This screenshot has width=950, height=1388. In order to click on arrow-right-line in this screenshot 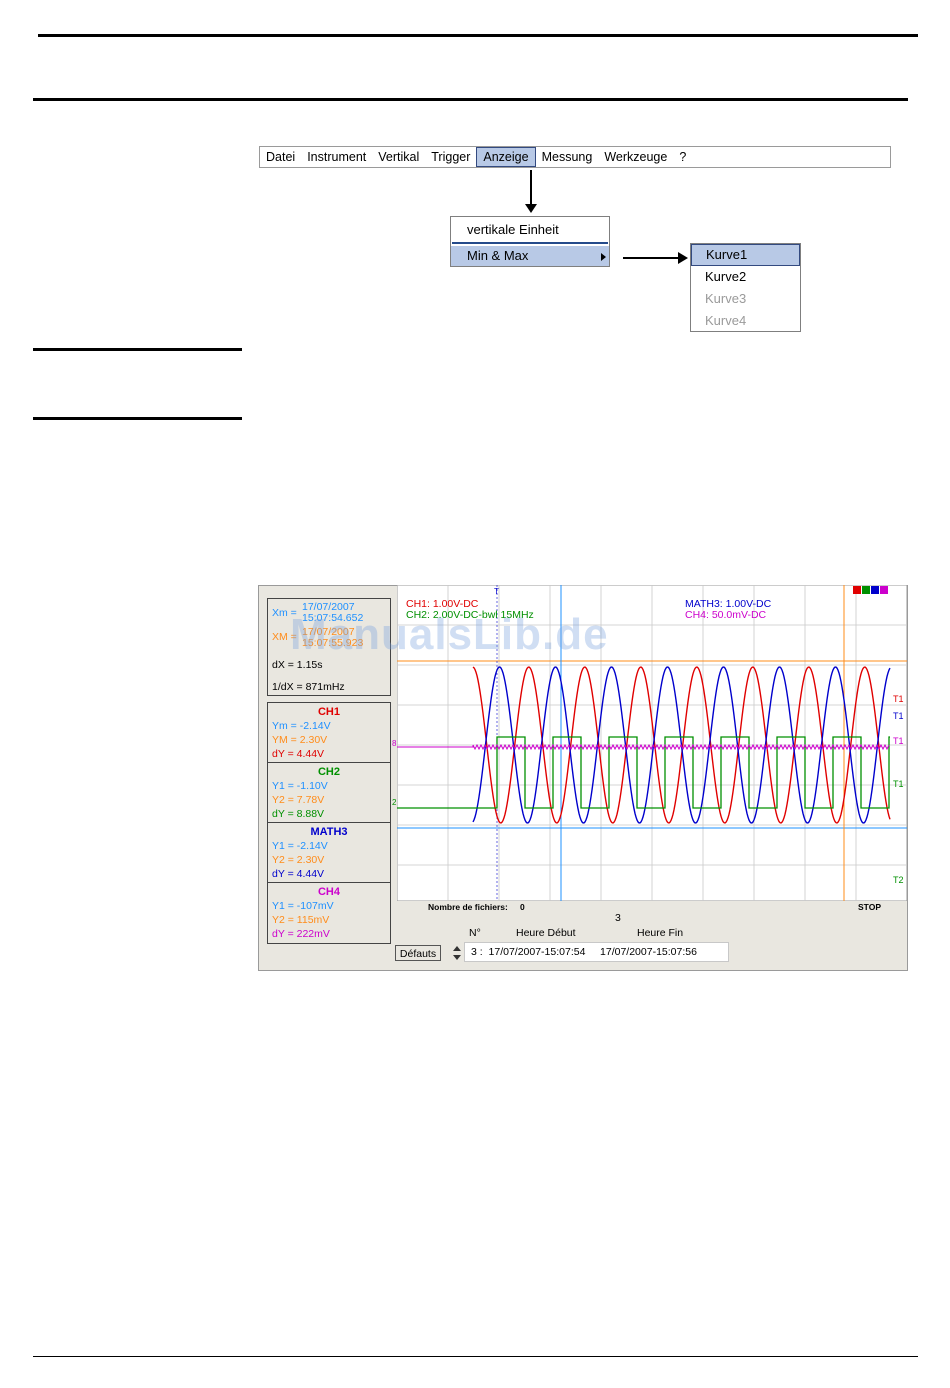, I will do `click(651, 258)`.